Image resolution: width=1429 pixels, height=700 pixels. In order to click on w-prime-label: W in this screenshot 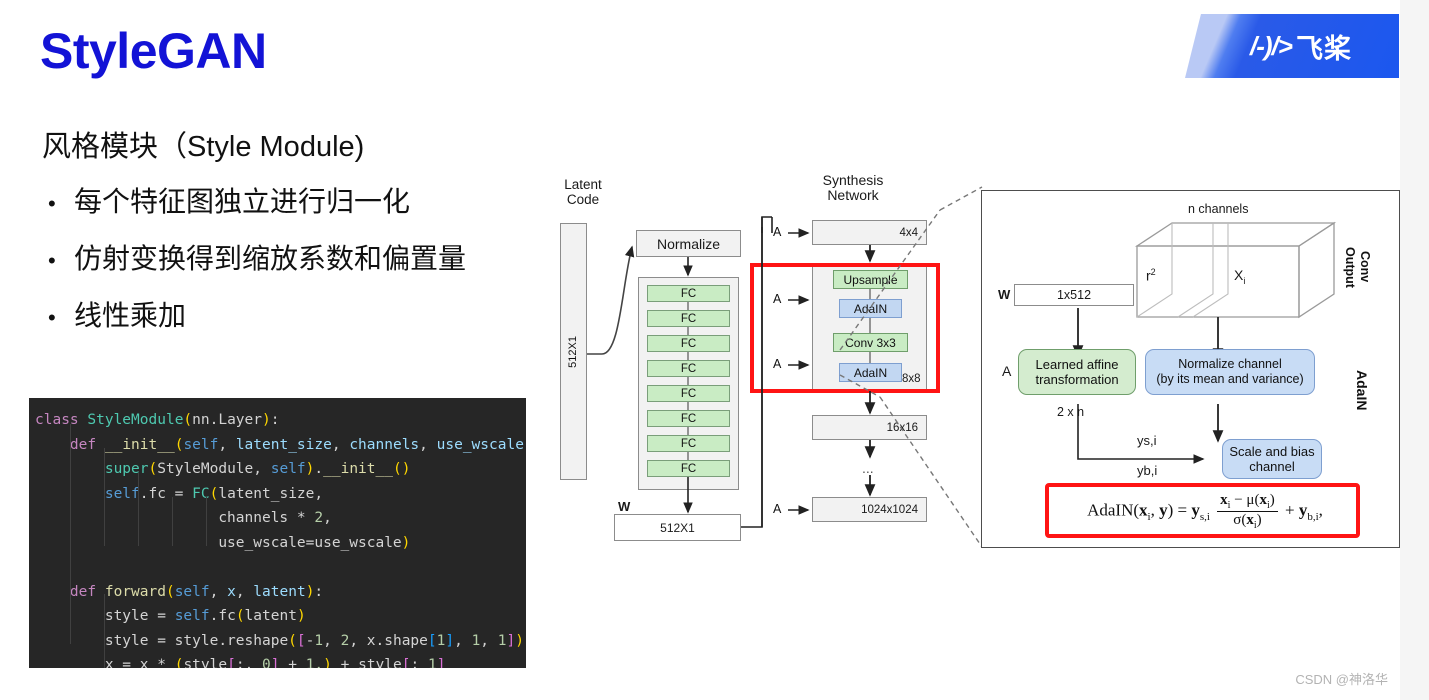, I will do `click(1004, 294)`.